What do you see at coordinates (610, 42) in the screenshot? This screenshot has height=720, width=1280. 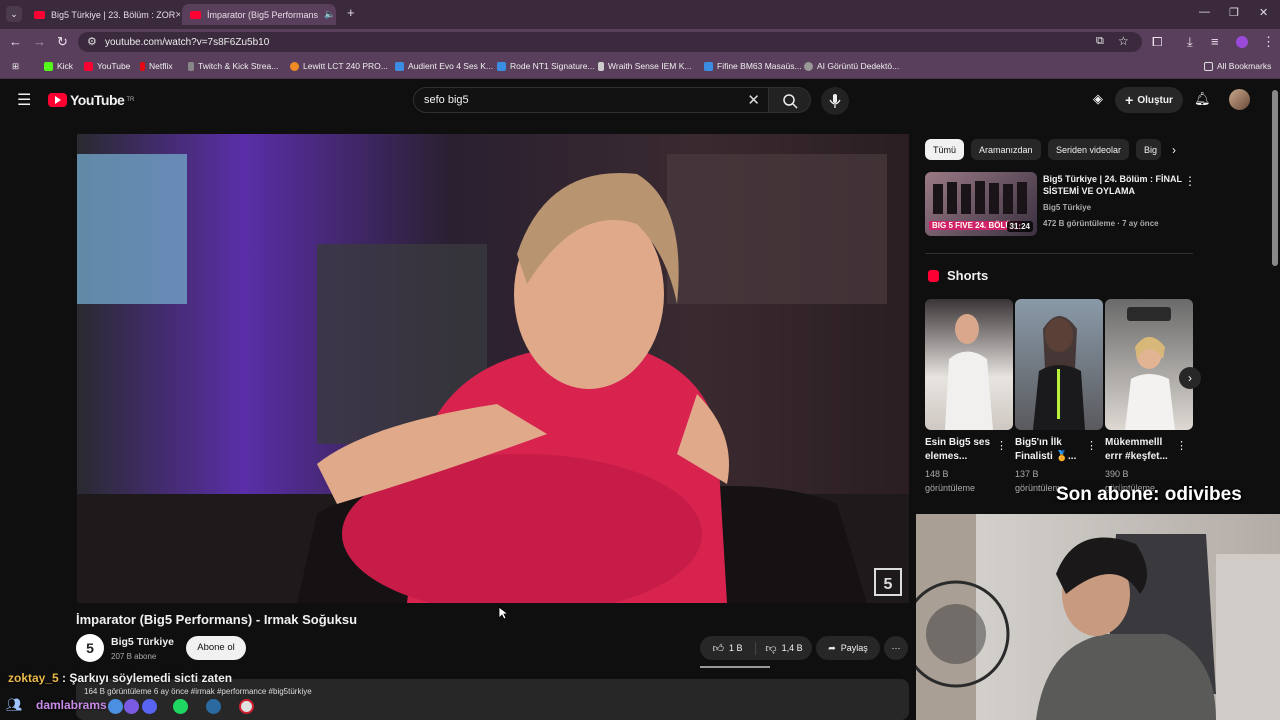 I see `address-bar: ⚙ youtube.com/watch?v=7s8F6Zu5b10 ⧉ ☆` at bounding box center [610, 42].